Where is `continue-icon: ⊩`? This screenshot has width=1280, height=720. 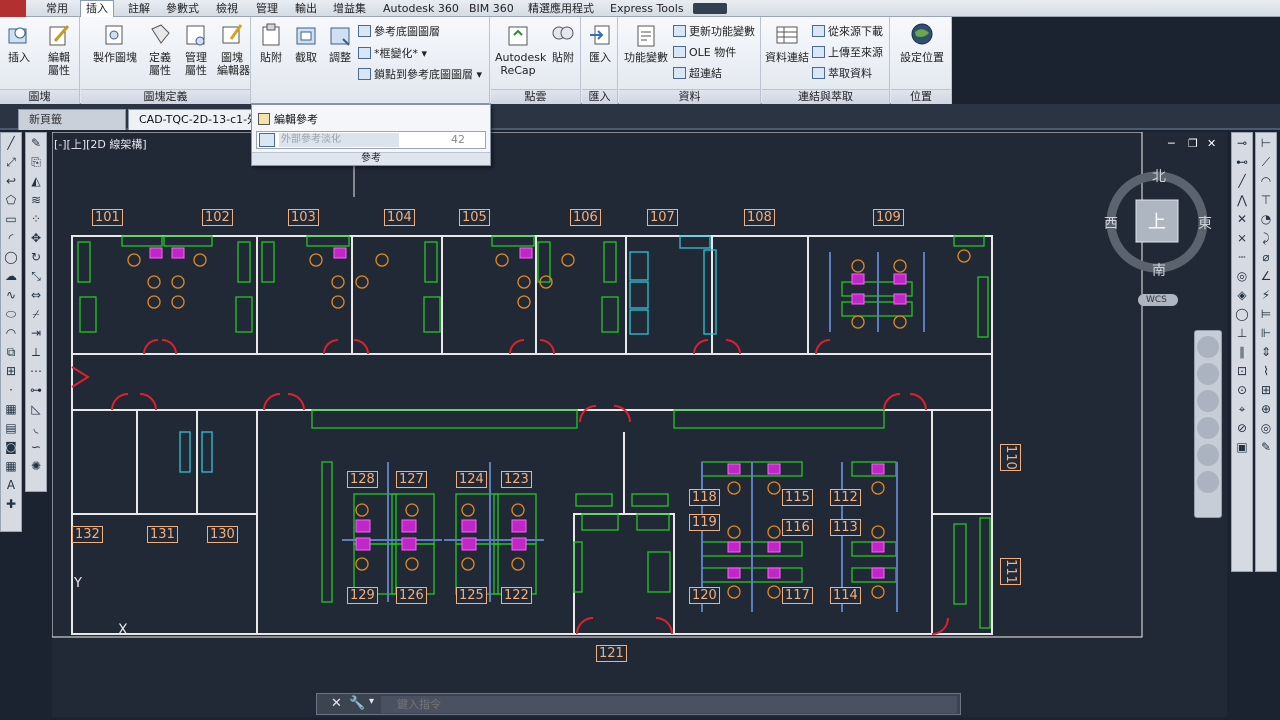 continue-icon: ⊩ is located at coordinates (1266, 333).